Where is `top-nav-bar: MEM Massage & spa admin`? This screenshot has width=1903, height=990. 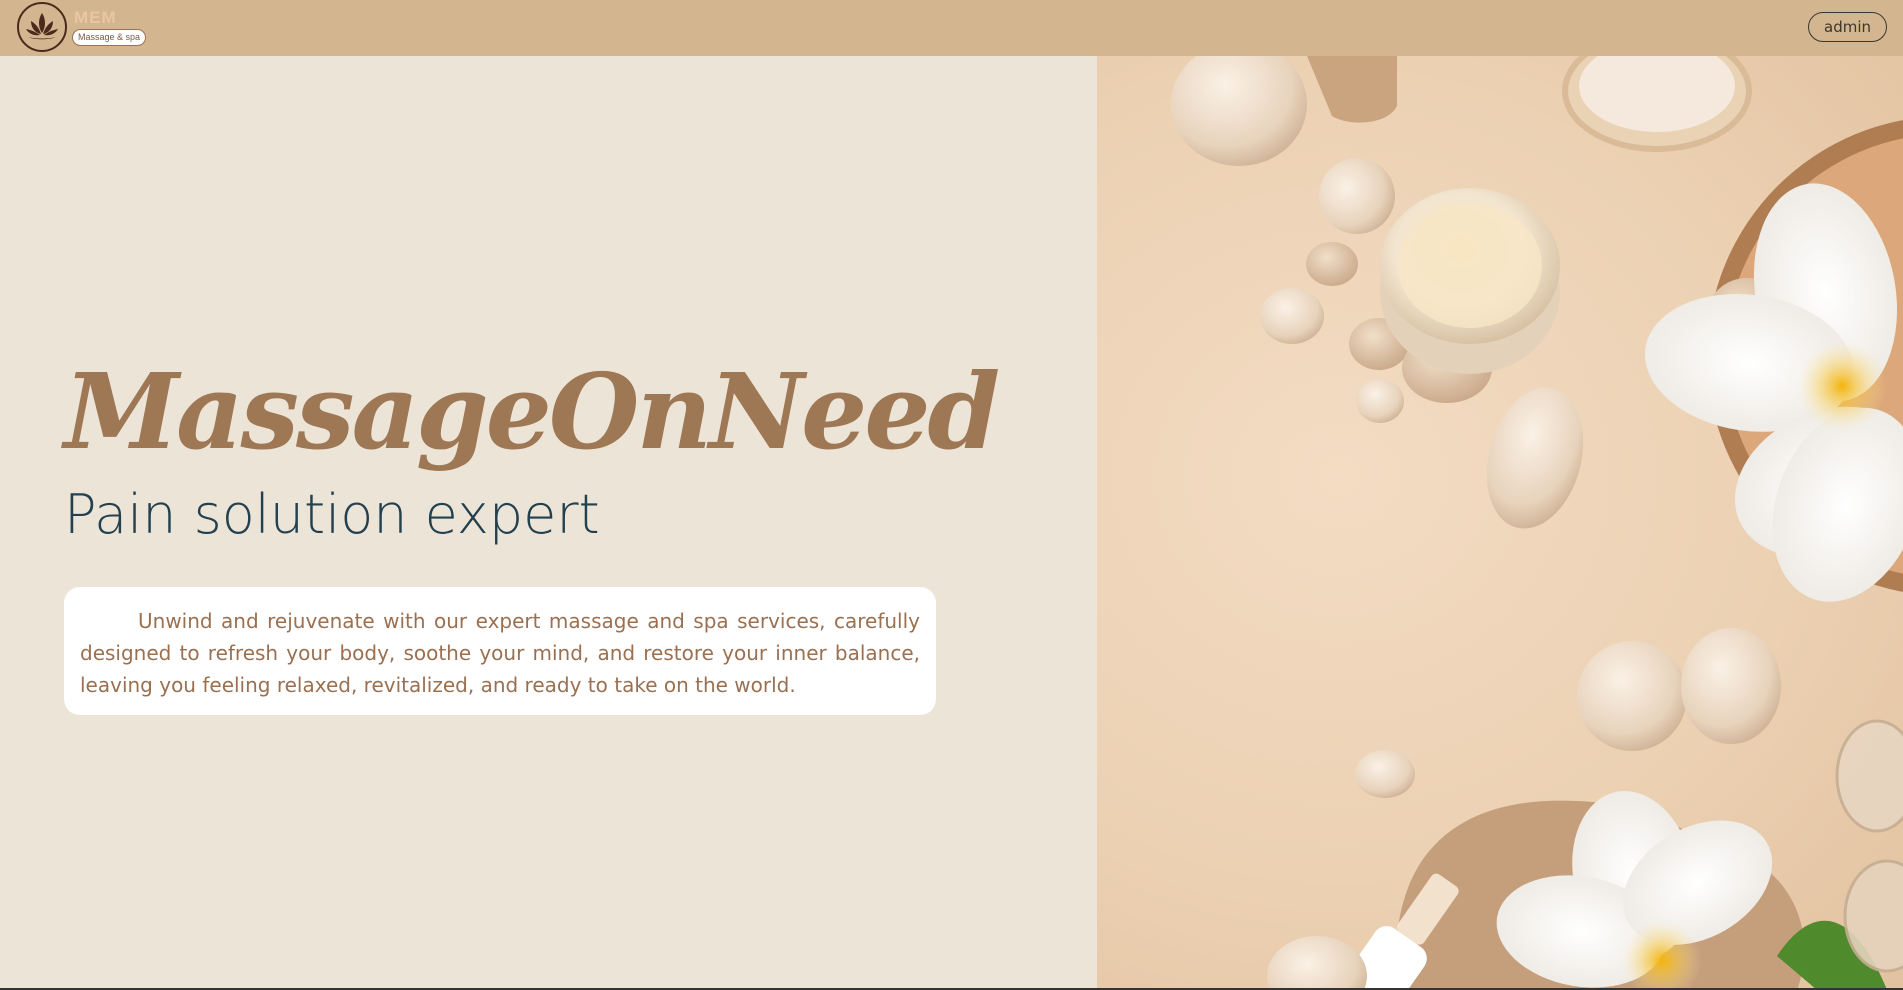
top-nav-bar: MEM Massage & spa admin is located at coordinates (951, 28).